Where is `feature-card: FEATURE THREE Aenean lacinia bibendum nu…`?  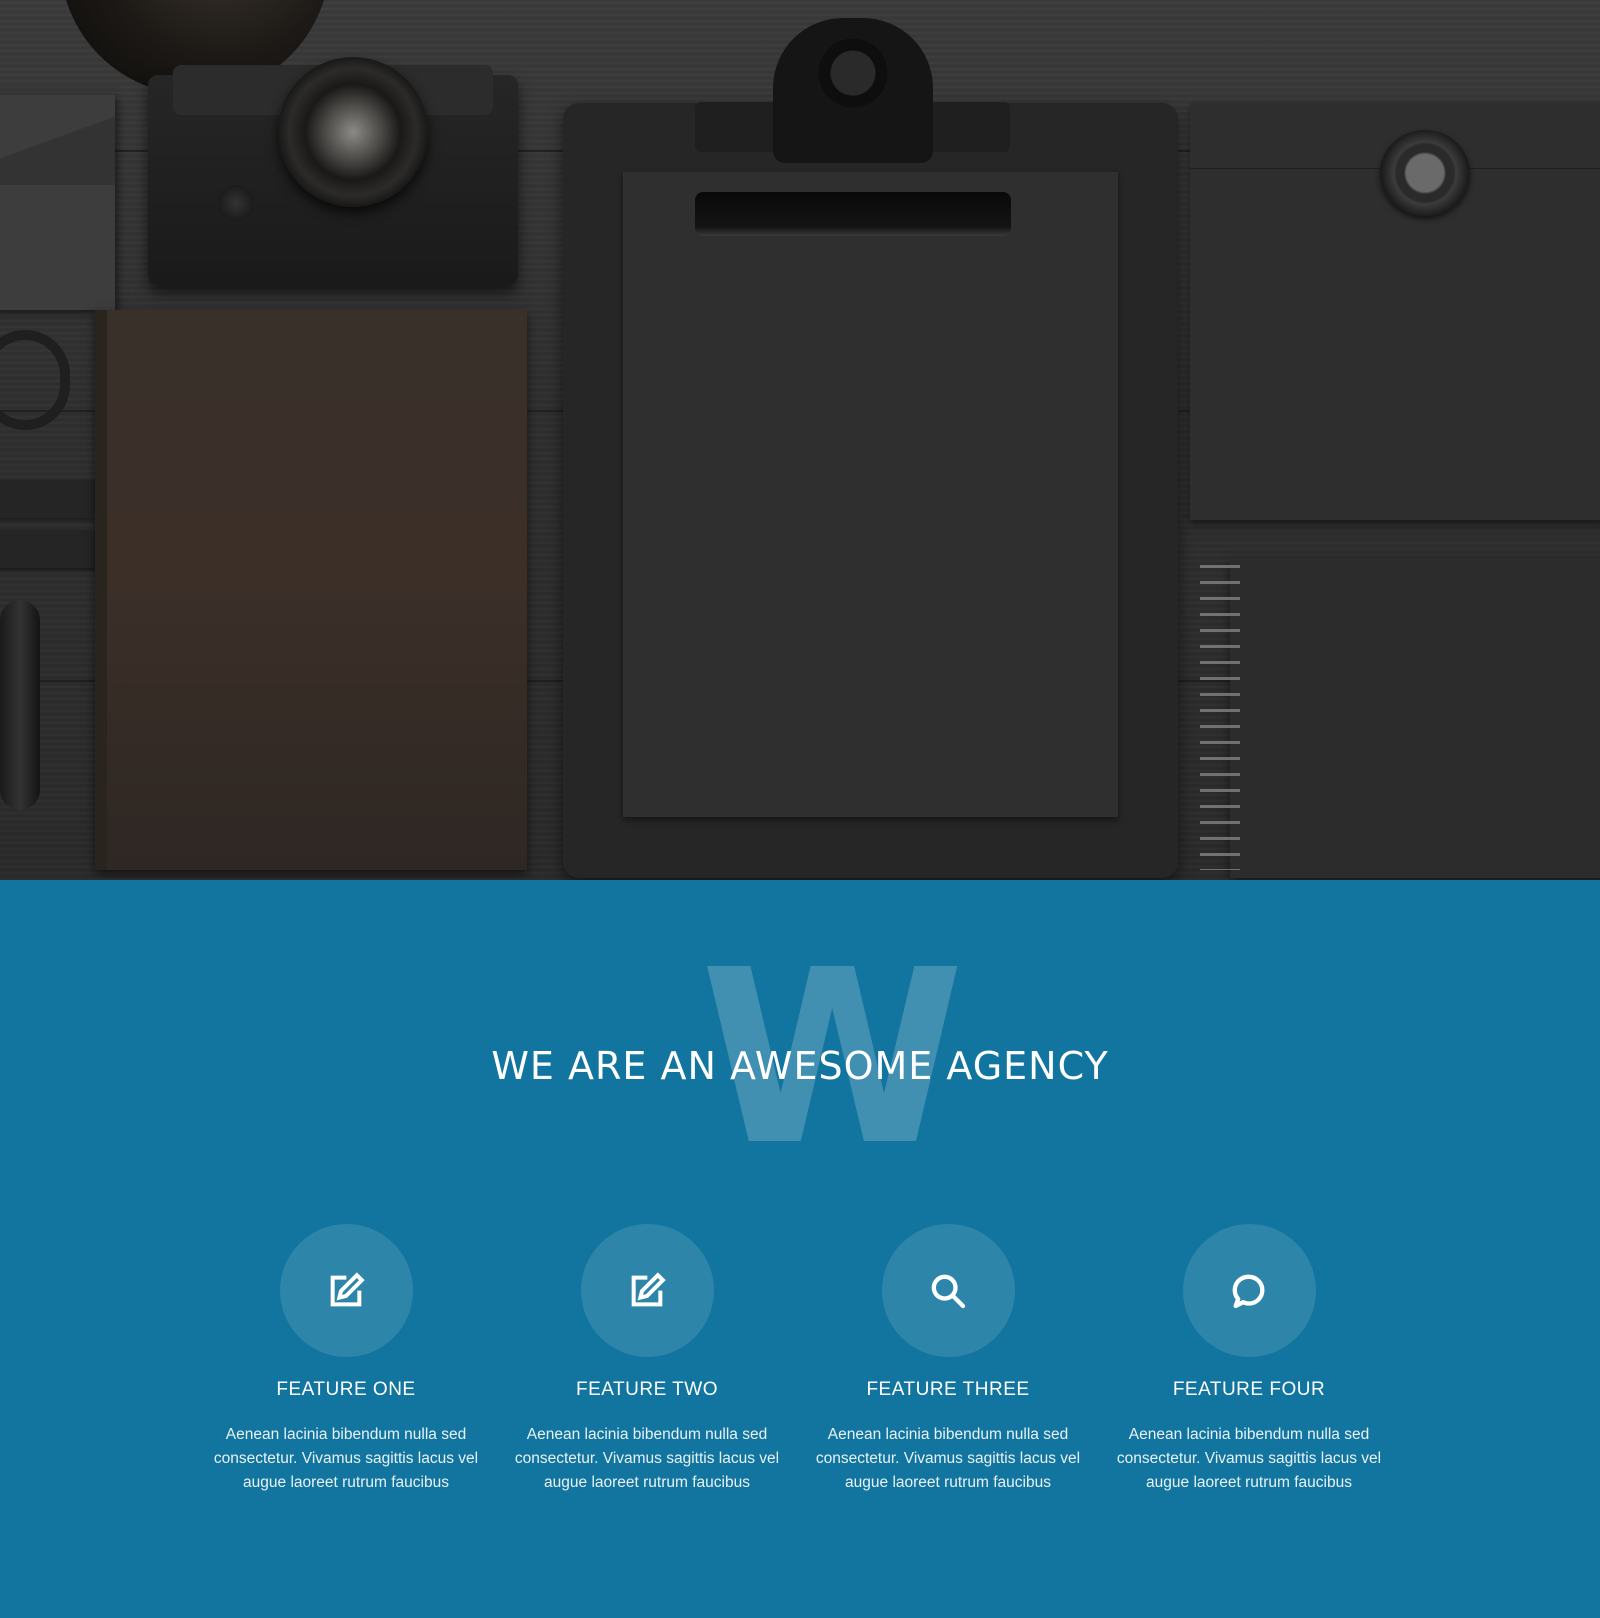 feature-card: FEATURE THREE Aenean lacinia bibendum nu… is located at coordinates (948, 1359).